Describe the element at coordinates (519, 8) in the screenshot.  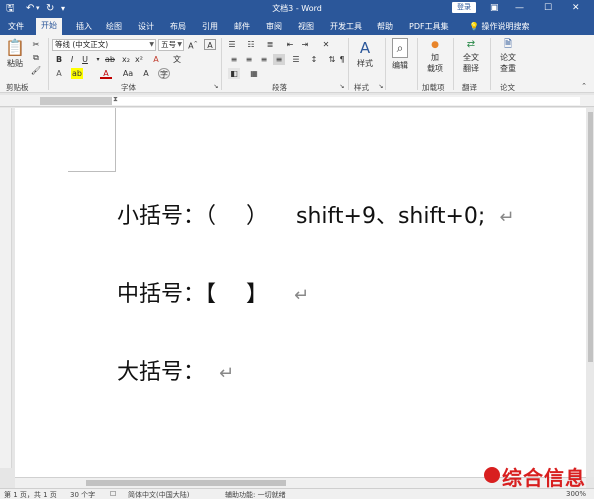
I see `minimize-icon: —` at that location.